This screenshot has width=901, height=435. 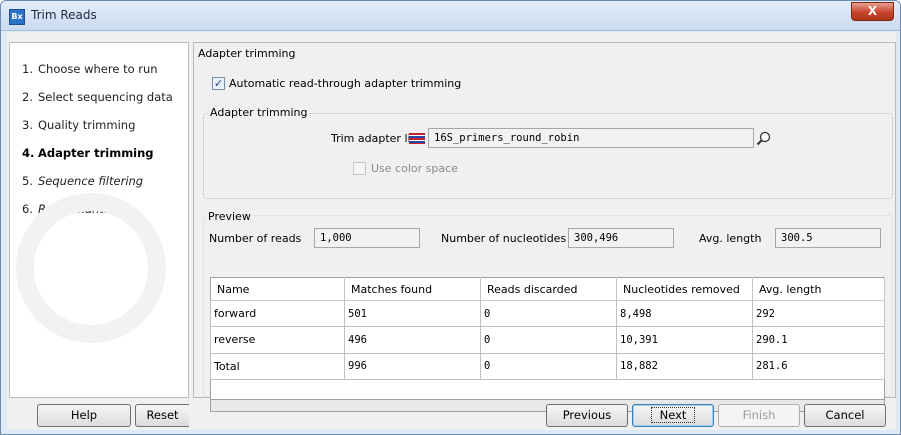 What do you see at coordinates (277, 340) in the screenshot?
I see `cell-name: reverse` at bounding box center [277, 340].